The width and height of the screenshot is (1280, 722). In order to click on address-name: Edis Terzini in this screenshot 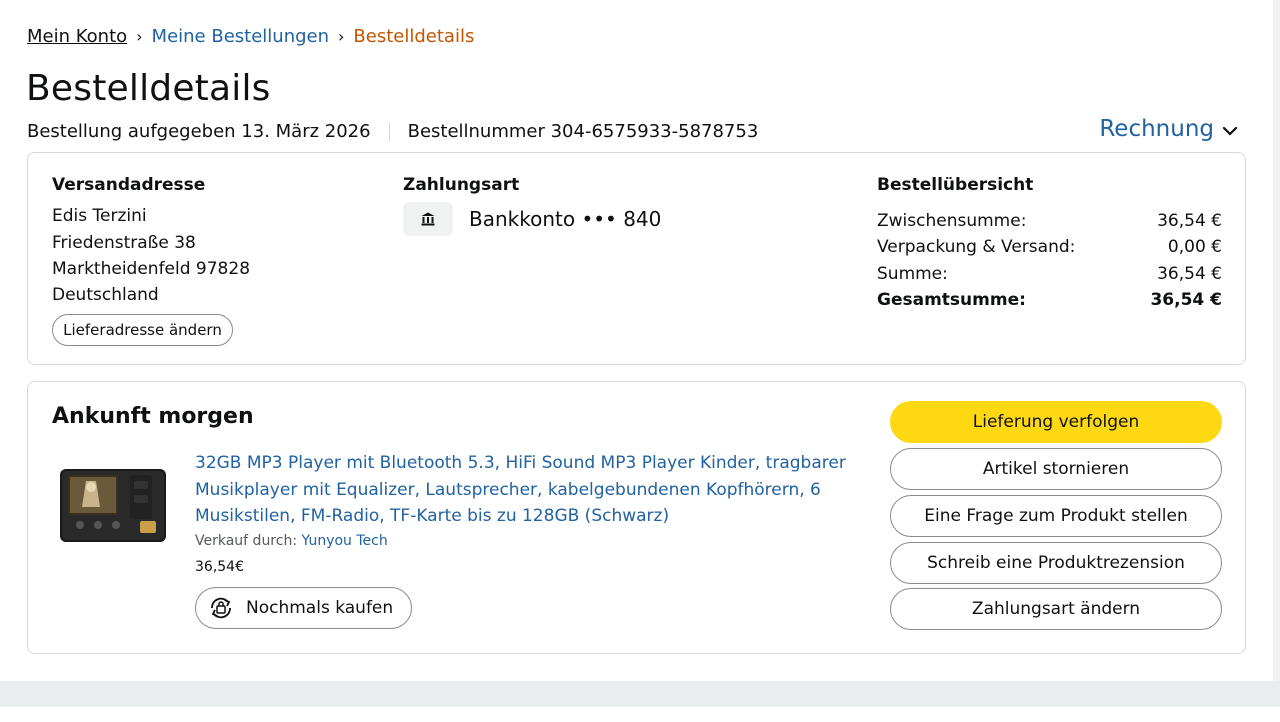, I will do `click(99, 216)`.